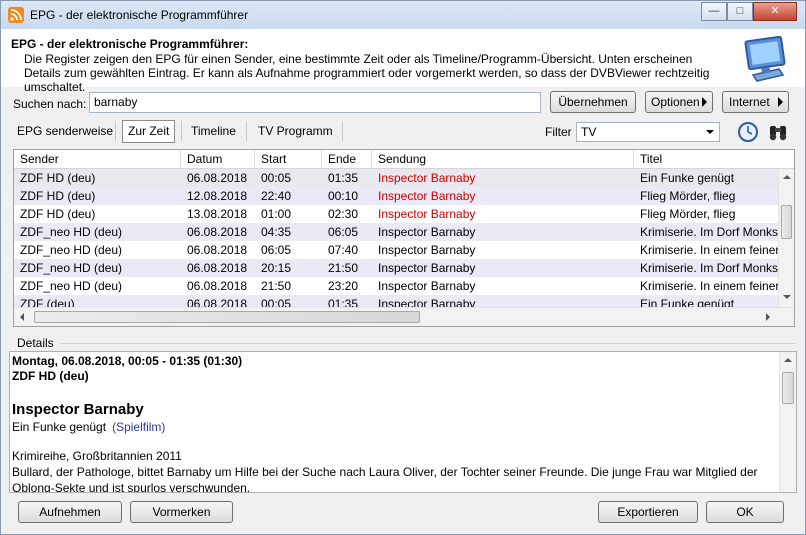  I want to click on tab-timeline: Timeline, so click(213, 131).